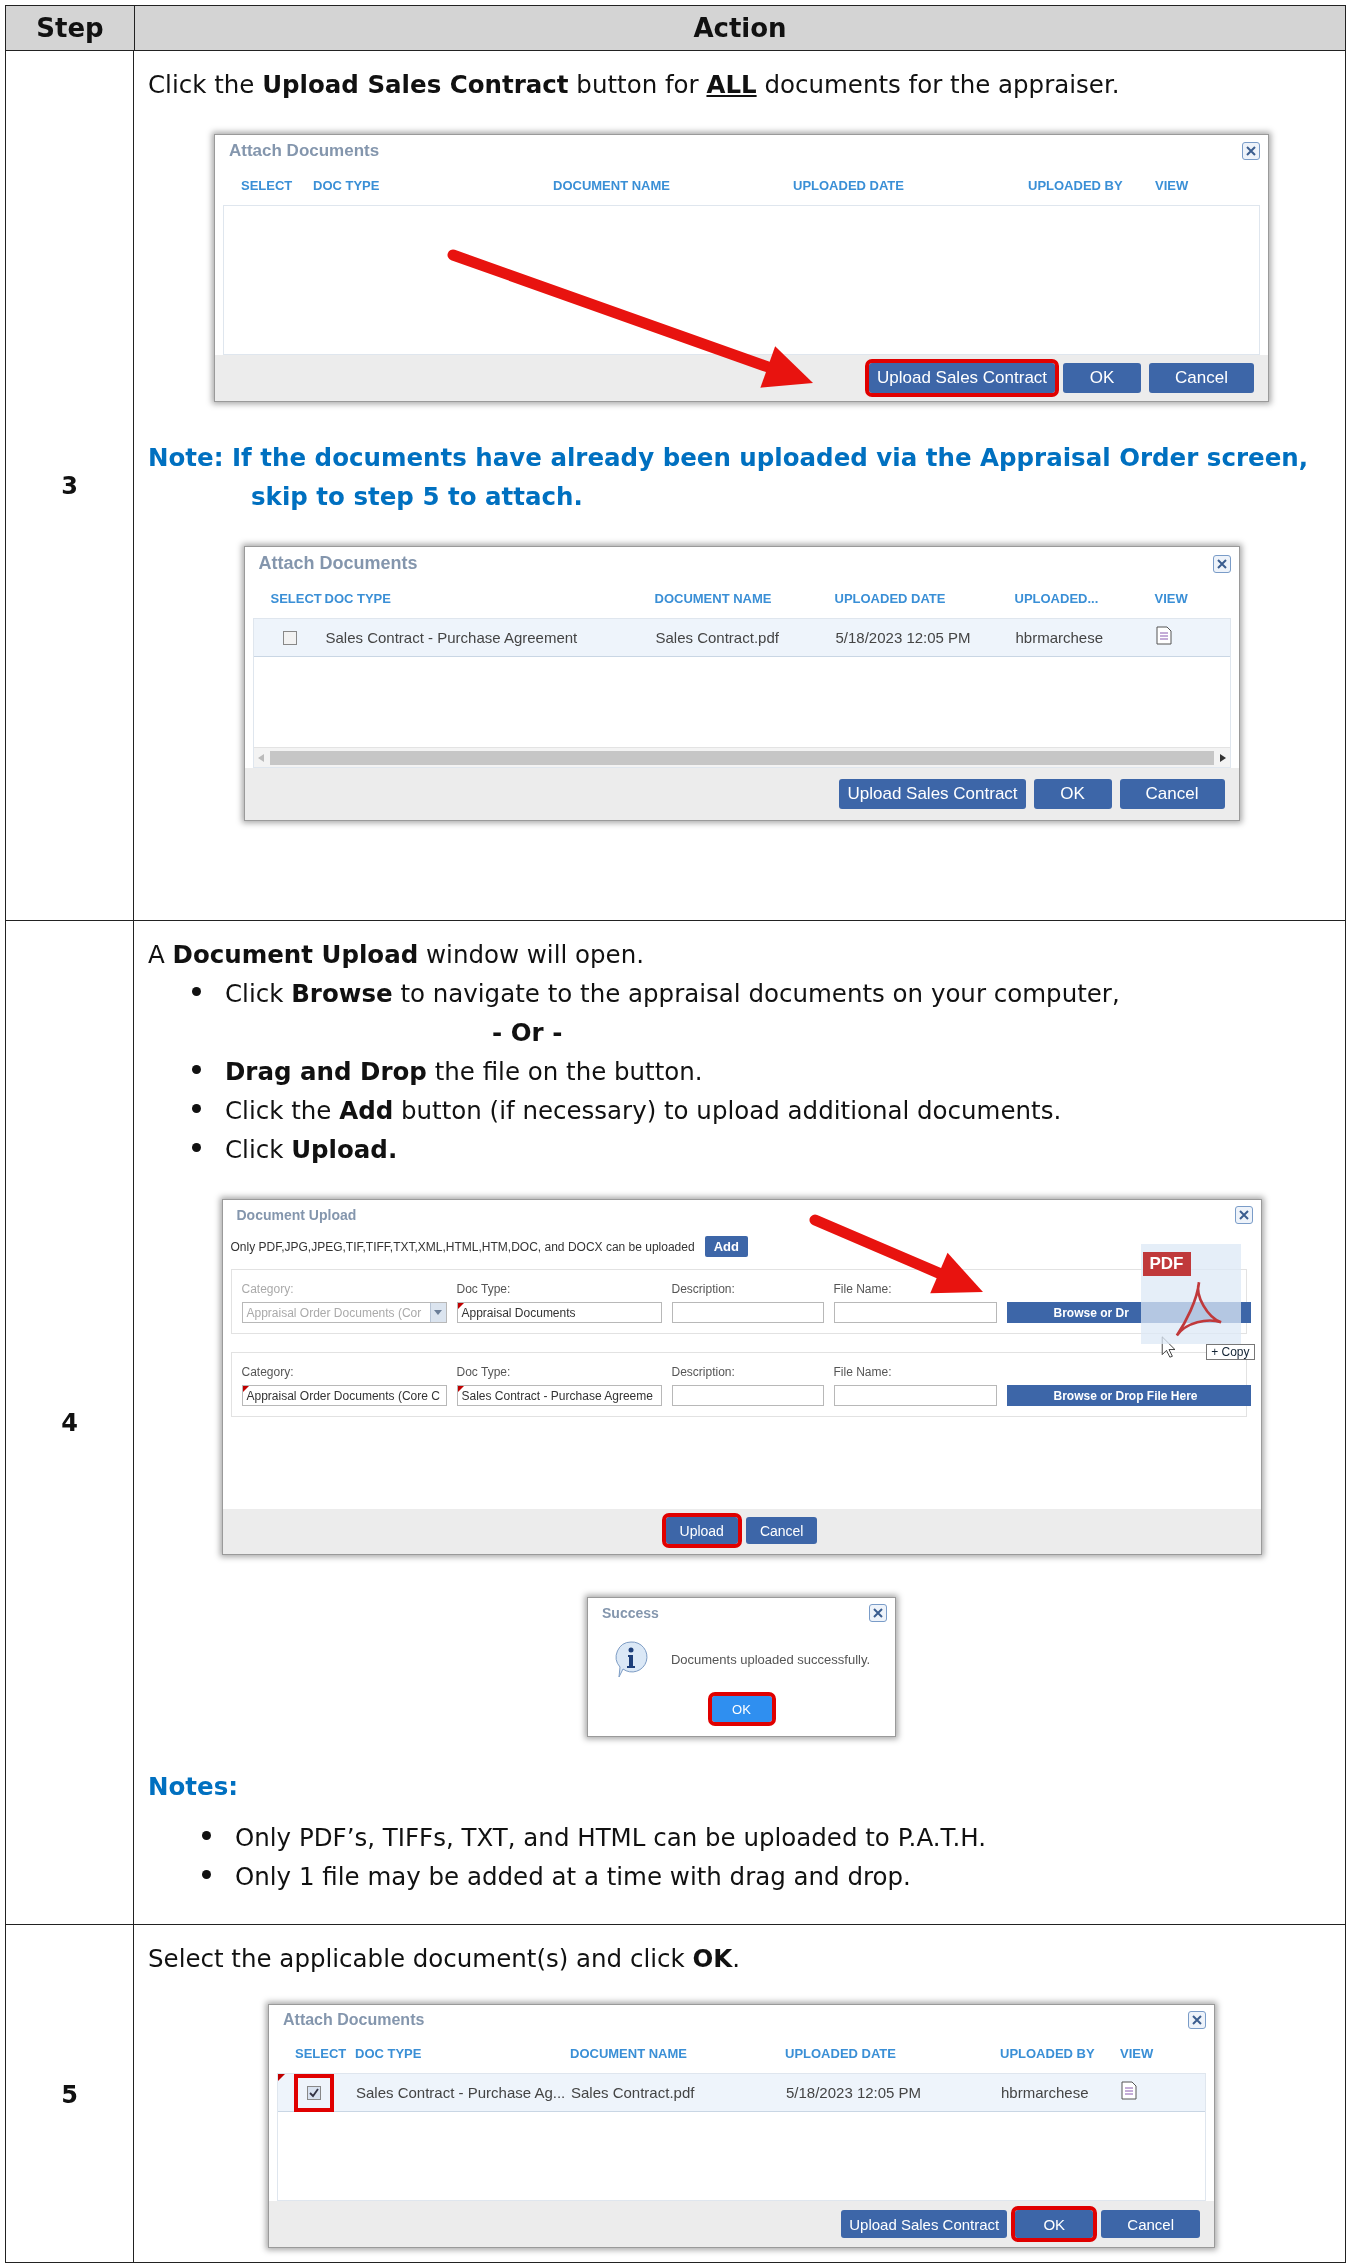 This screenshot has height=2263, width=1351. Describe the element at coordinates (69, 485) in the screenshot. I see `step-number: 3` at that location.